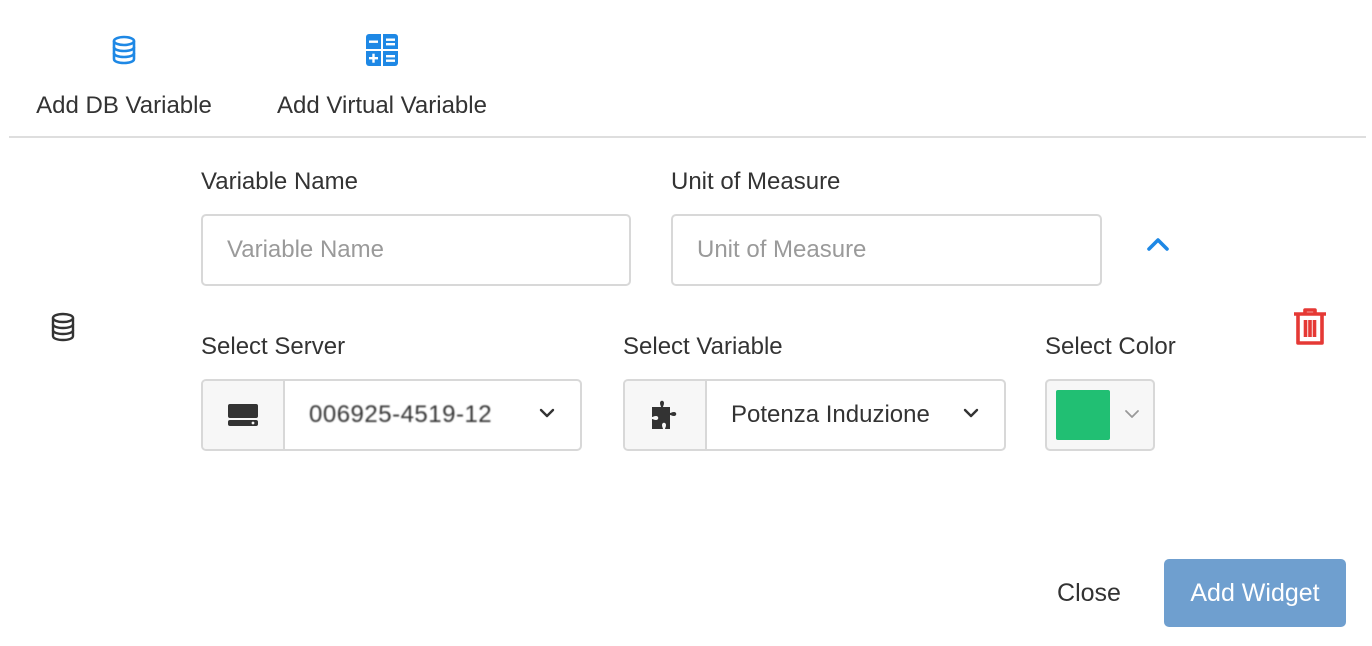  Describe the element at coordinates (124, 75) in the screenshot. I see `add-db-variable-button: Add DB Variable` at that location.